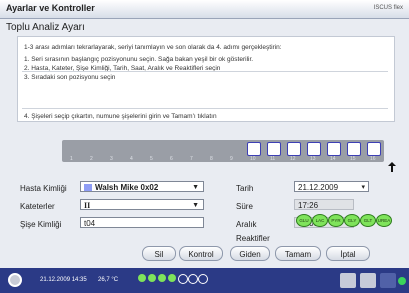 Image resolution: width=409 pixels, height=293 pixels. What do you see at coordinates (373, 159) in the screenshot?
I see `position-number: 16` at bounding box center [373, 159].